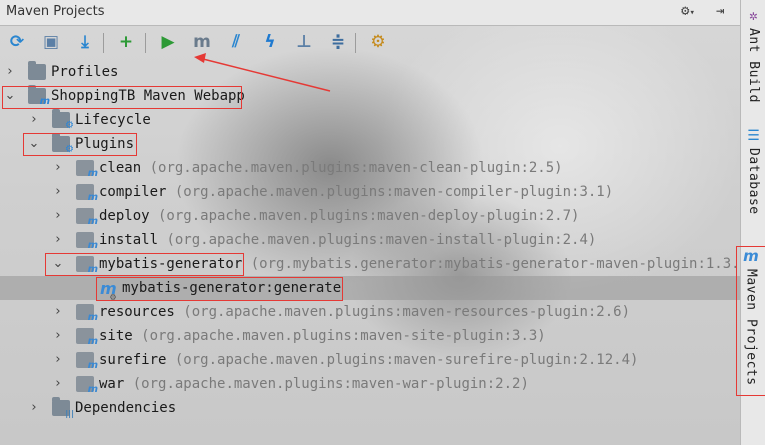  I want to click on annotation-arrow, so click(262, 72).